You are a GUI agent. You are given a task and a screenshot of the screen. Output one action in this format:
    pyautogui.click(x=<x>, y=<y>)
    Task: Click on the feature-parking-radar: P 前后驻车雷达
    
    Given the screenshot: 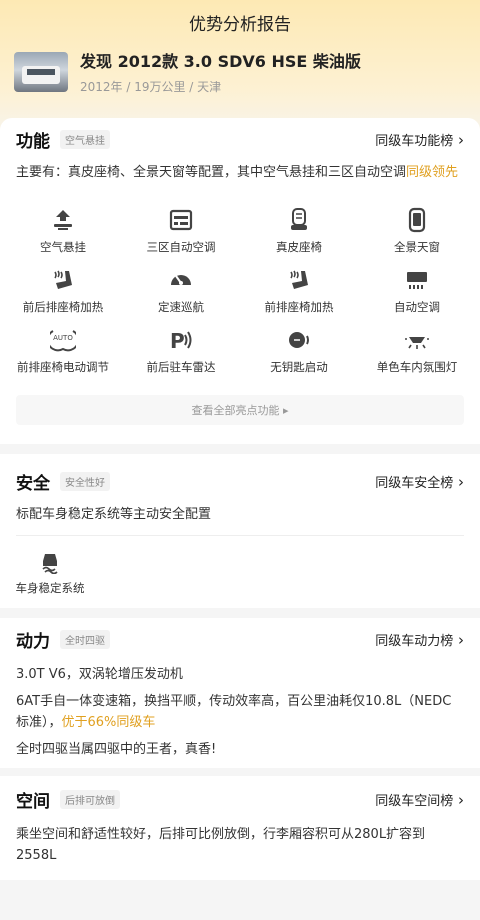 What is the action you would take?
    pyautogui.click(x=181, y=351)
    